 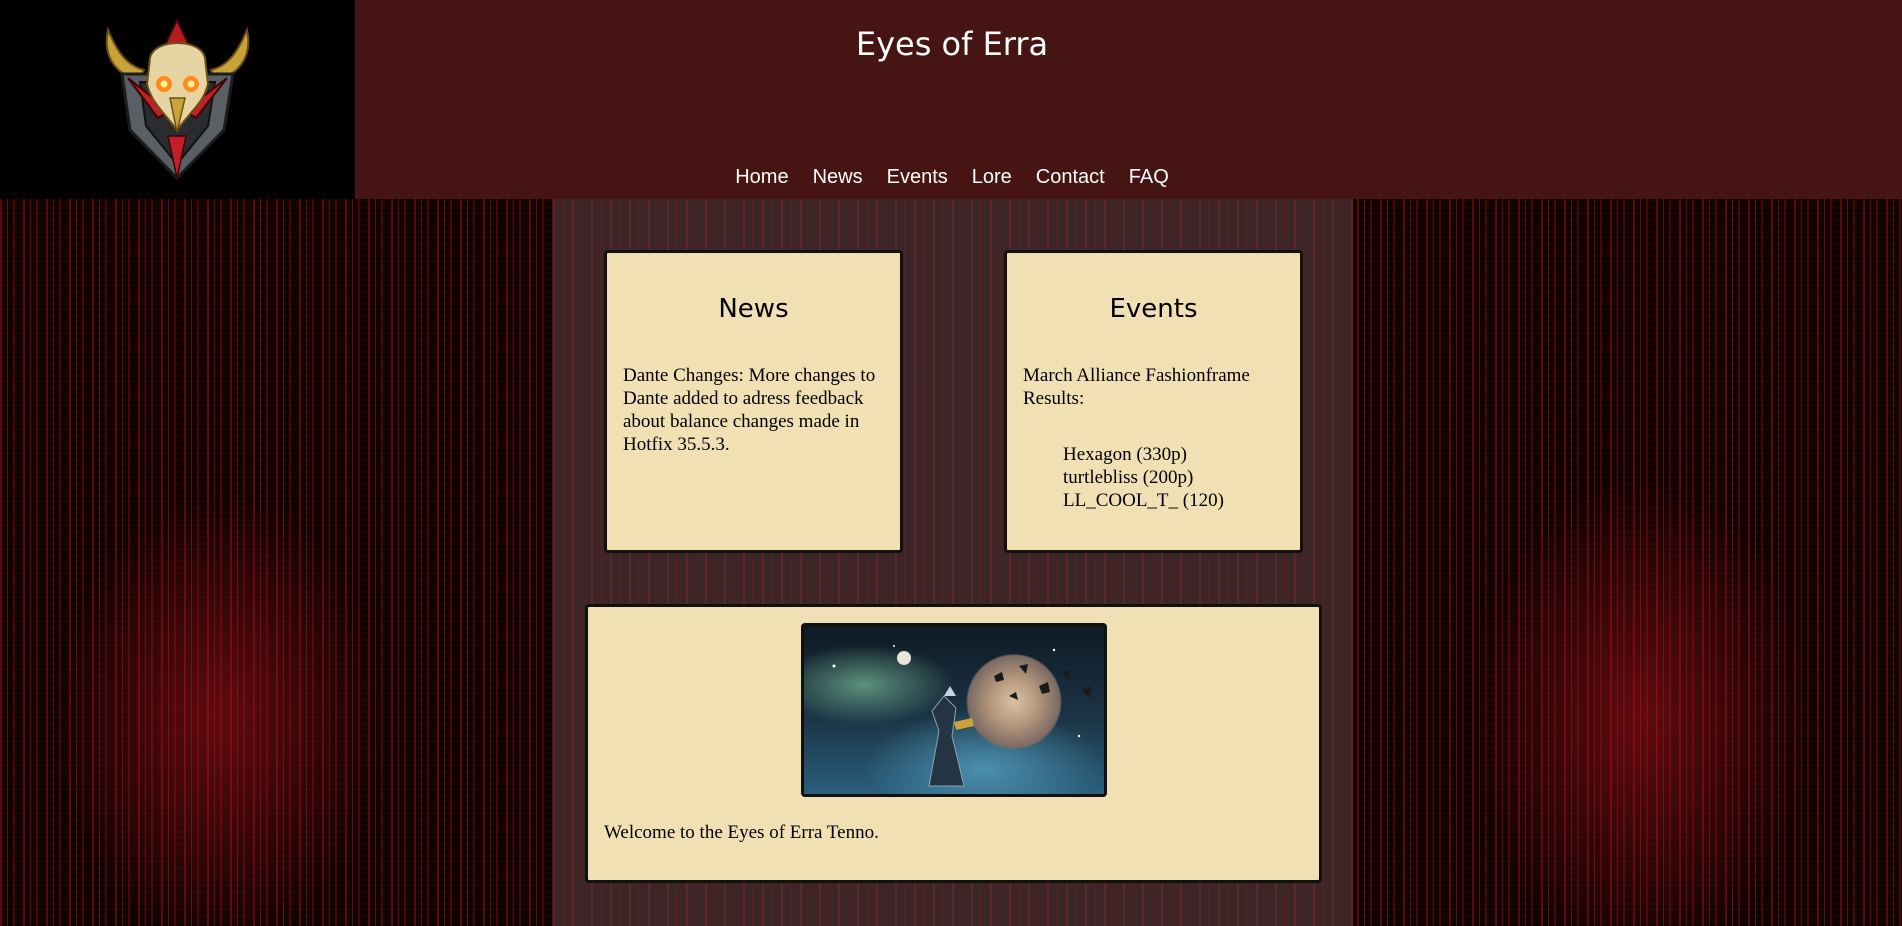 I want to click on main-nav: Home News Events Lore Contact FAQ, so click(x=952, y=177).